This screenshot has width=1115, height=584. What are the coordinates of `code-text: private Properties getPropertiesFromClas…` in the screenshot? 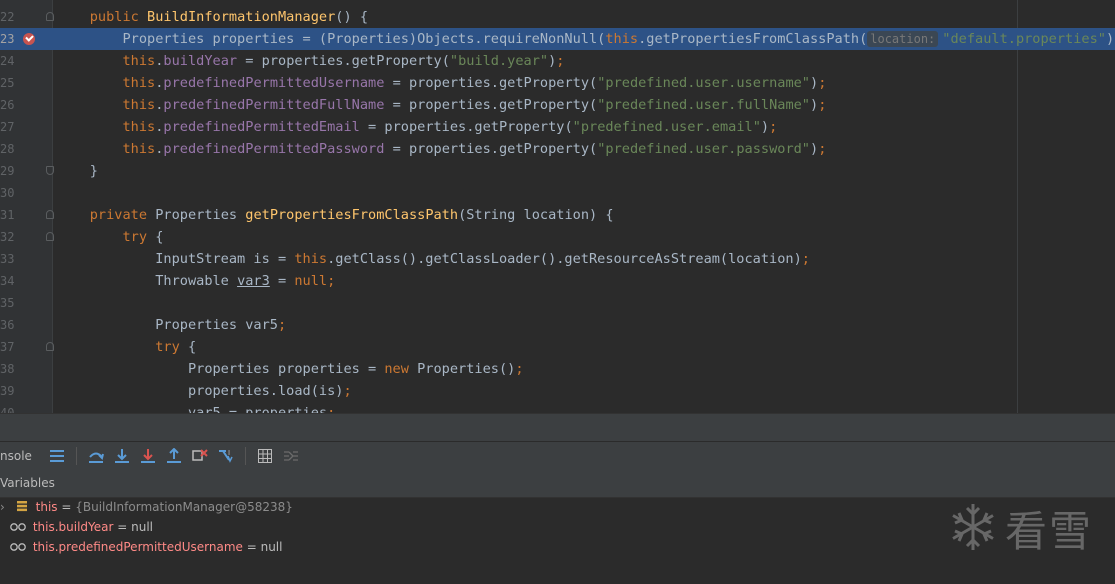 It's located at (335, 215).